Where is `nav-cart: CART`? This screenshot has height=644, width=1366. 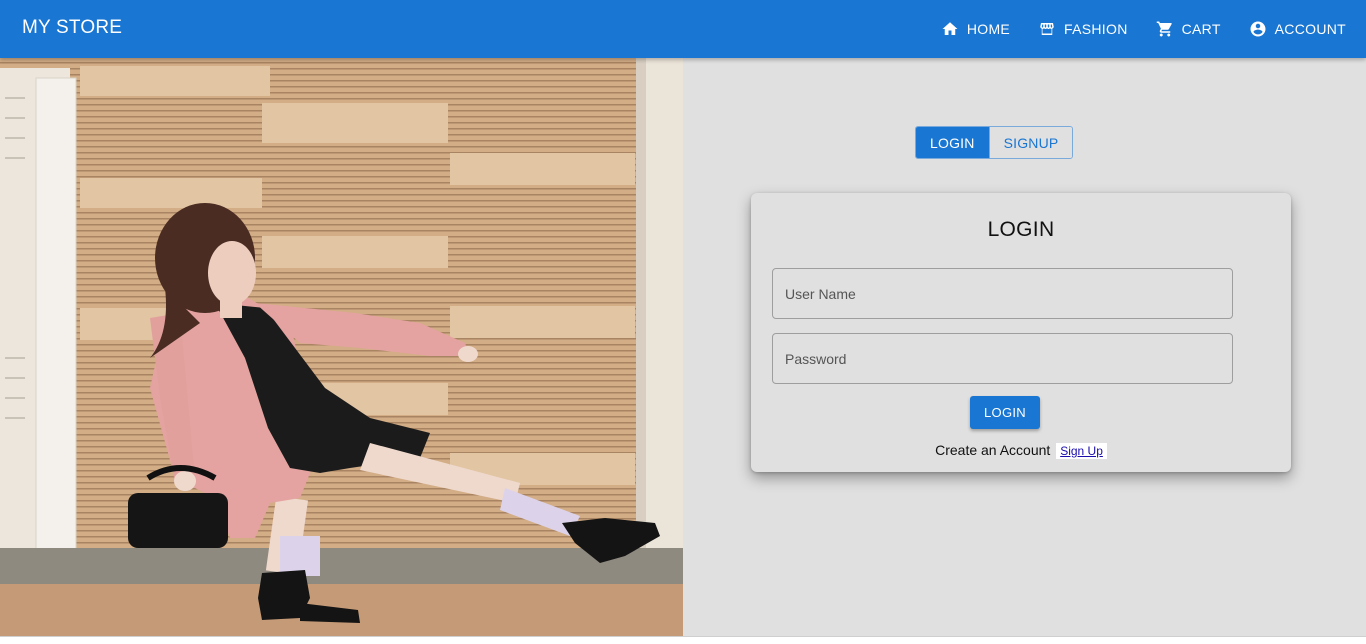 nav-cart: CART is located at coordinates (1188, 29).